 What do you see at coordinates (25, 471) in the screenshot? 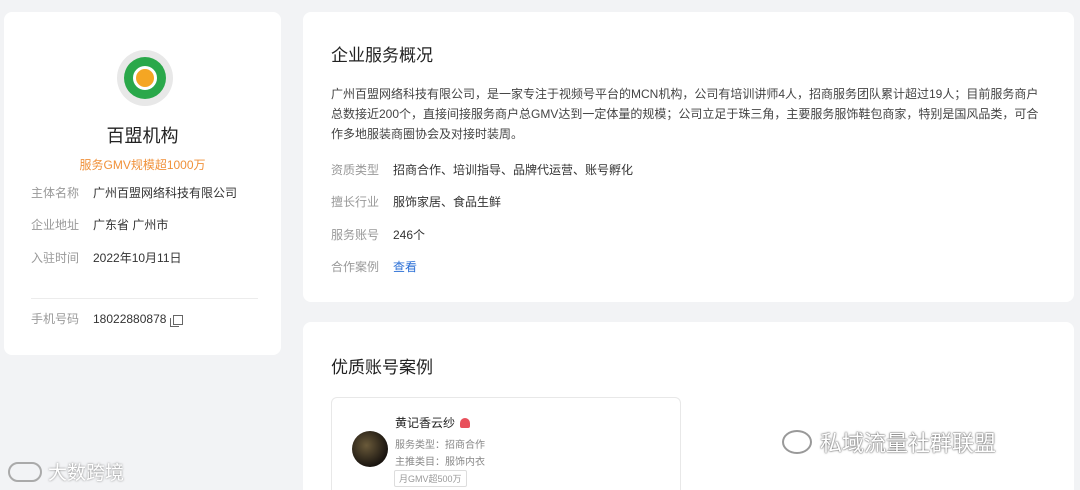
I see `brand-logo-icon` at bounding box center [25, 471].